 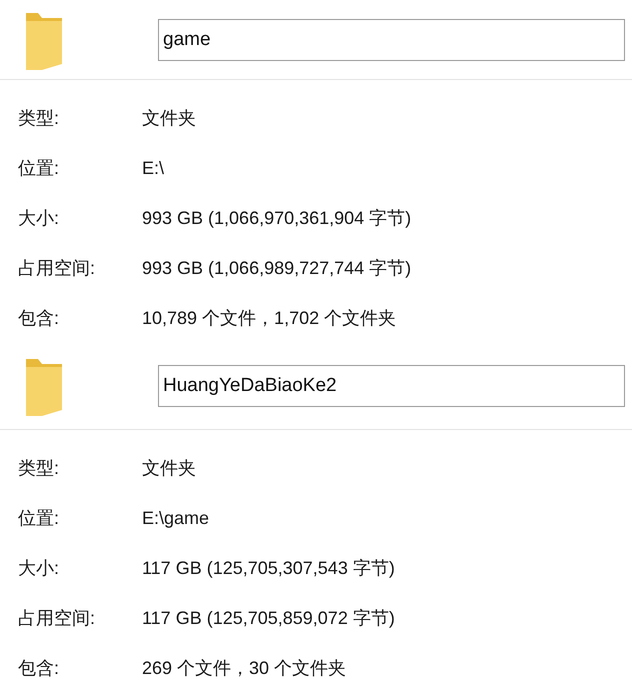 I want to click on property-value: 10,789 个文件，1,702 个文件夹, so click(x=269, y=318).